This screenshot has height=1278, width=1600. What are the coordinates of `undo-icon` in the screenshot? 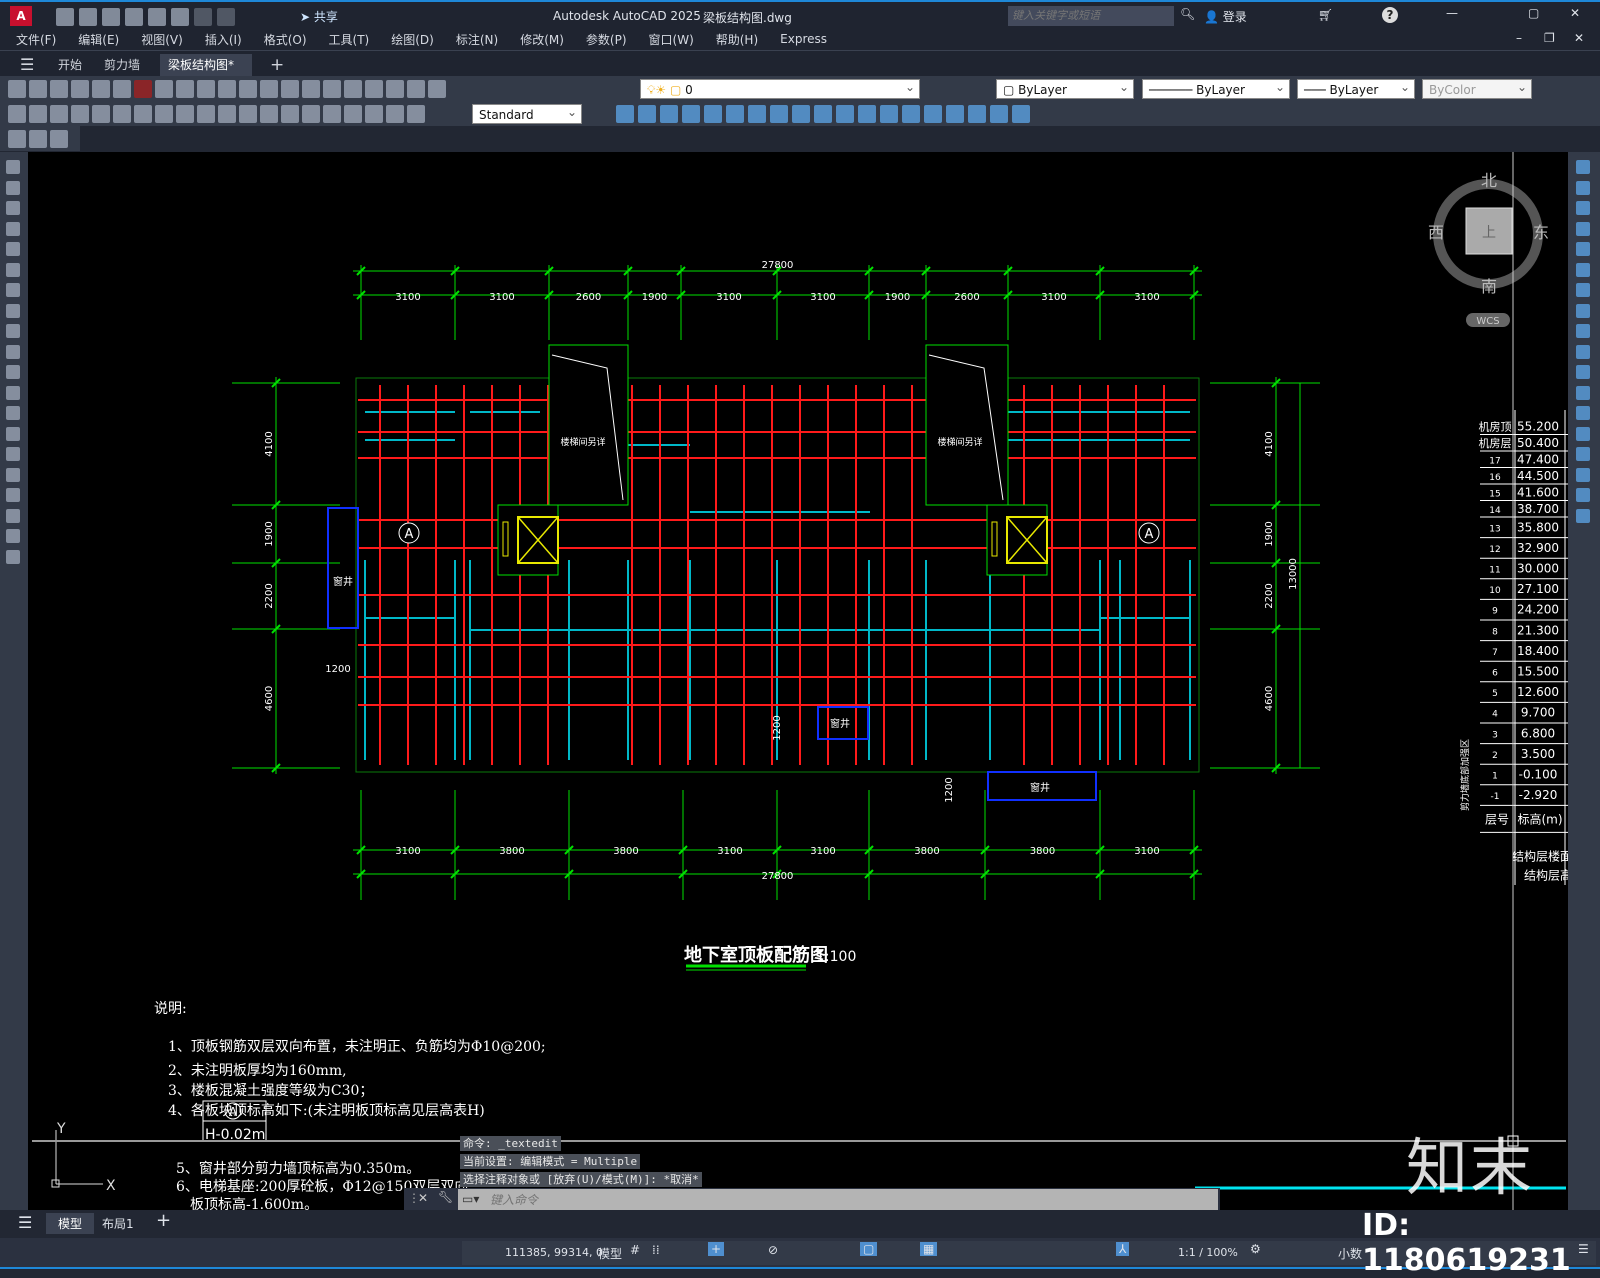 It's located at (248, 88).